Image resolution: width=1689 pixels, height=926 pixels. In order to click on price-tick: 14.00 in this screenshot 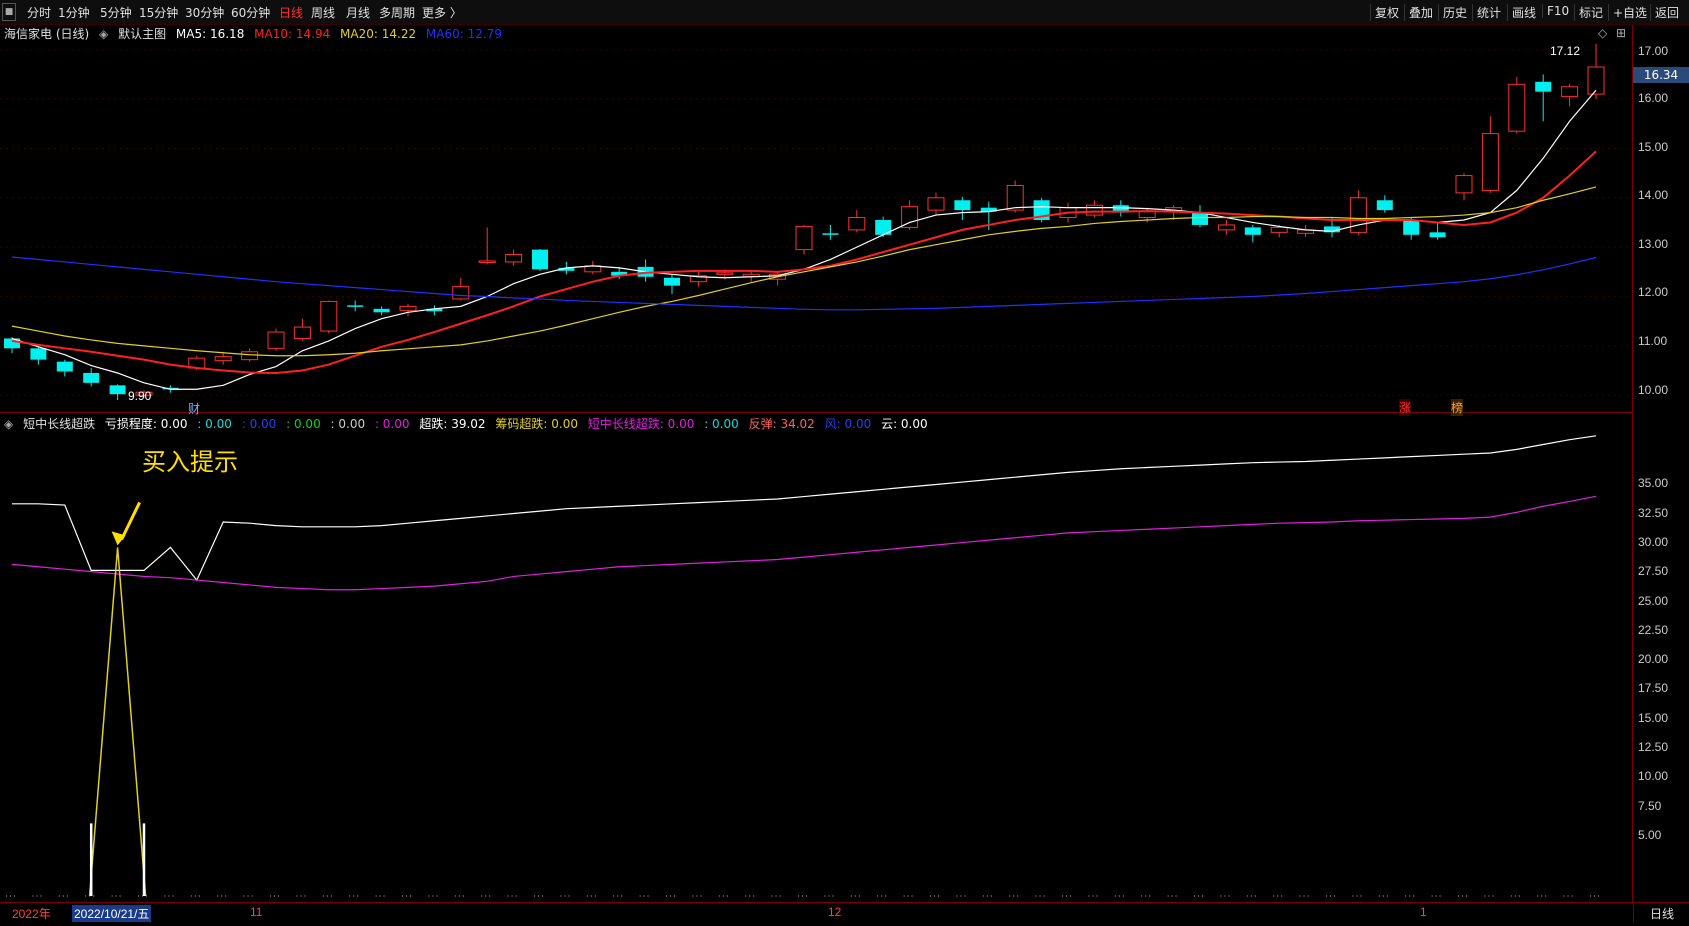, I will do `click(1653, 195)`.